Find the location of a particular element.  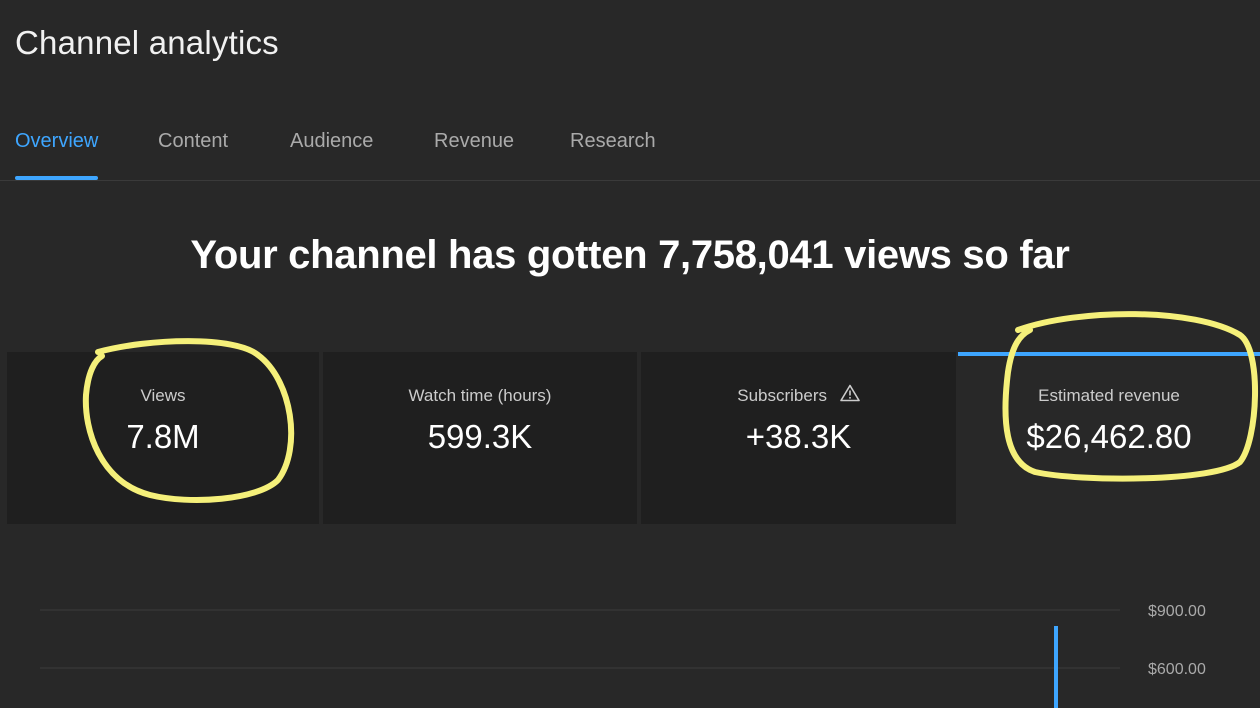

tab-audience: Audience is located at coordinates (331, 155).